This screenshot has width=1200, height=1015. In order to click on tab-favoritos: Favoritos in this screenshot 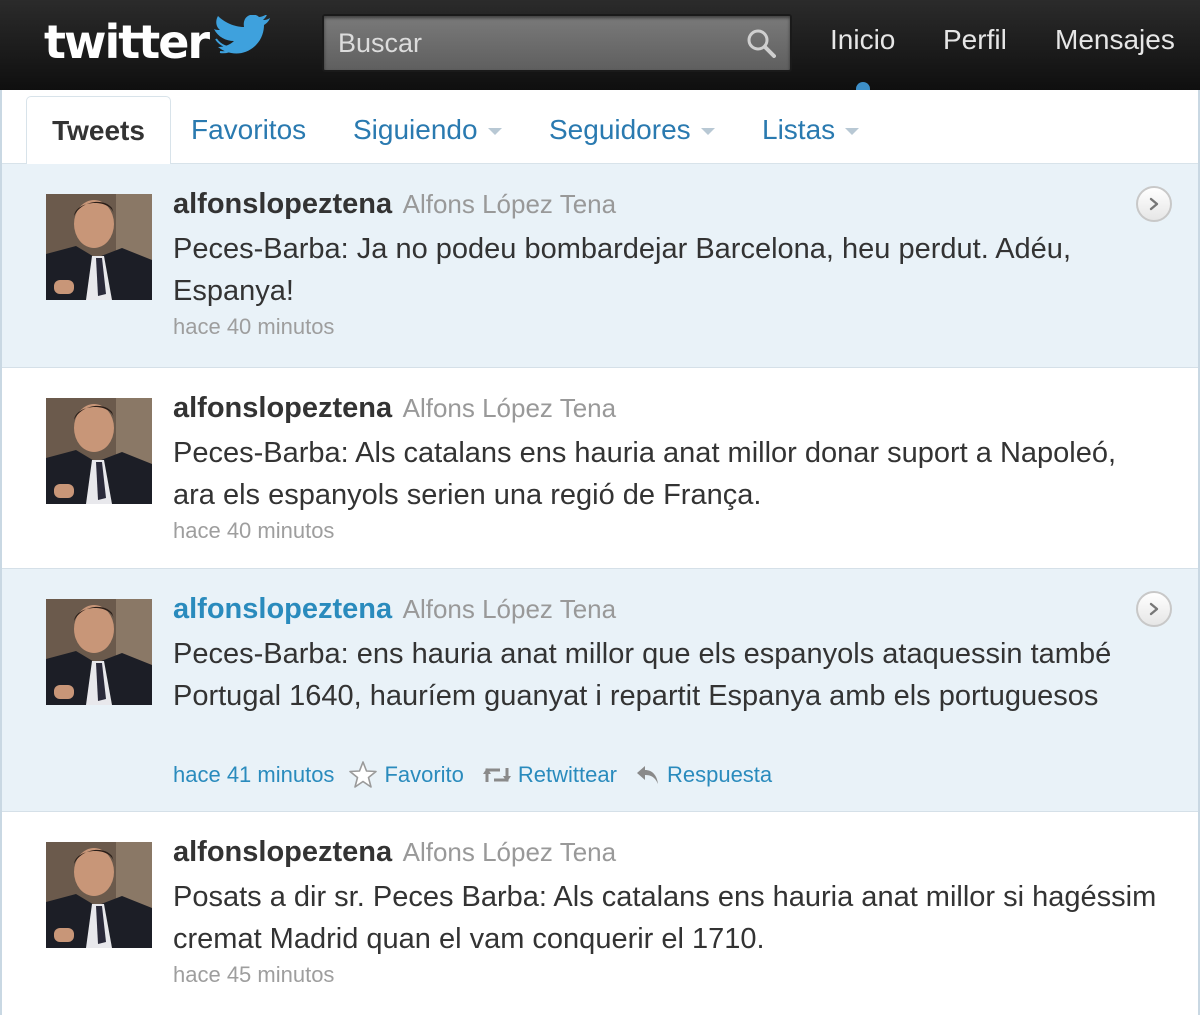, I will do `click(248, 130)`.